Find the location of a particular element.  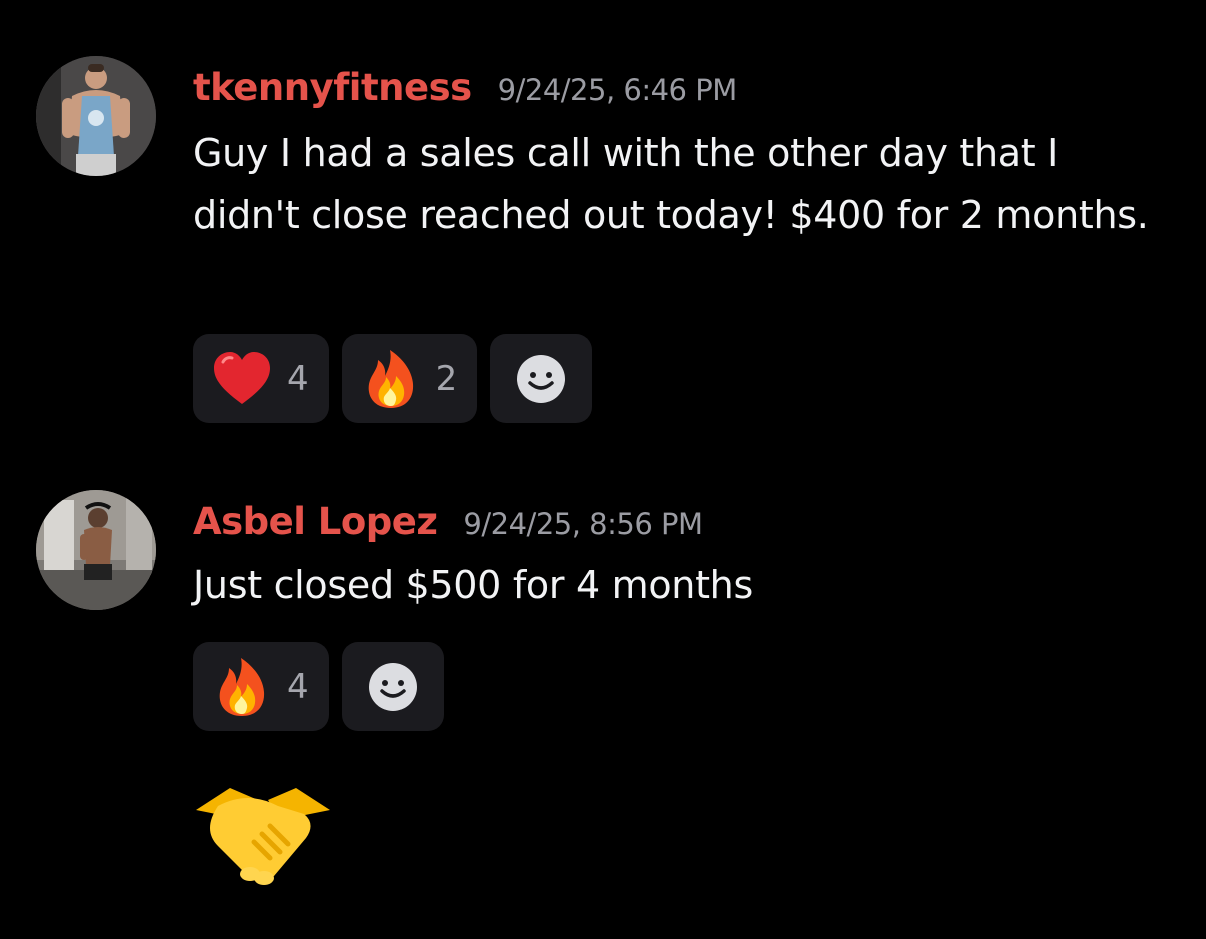

username: Asbel Lopez is located at coordinates (315, 521).